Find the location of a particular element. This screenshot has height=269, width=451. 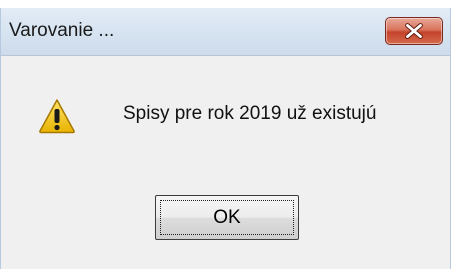

dialog-message: Spisy pre rok 2019 už existujú is located at coordinates (250, 113).